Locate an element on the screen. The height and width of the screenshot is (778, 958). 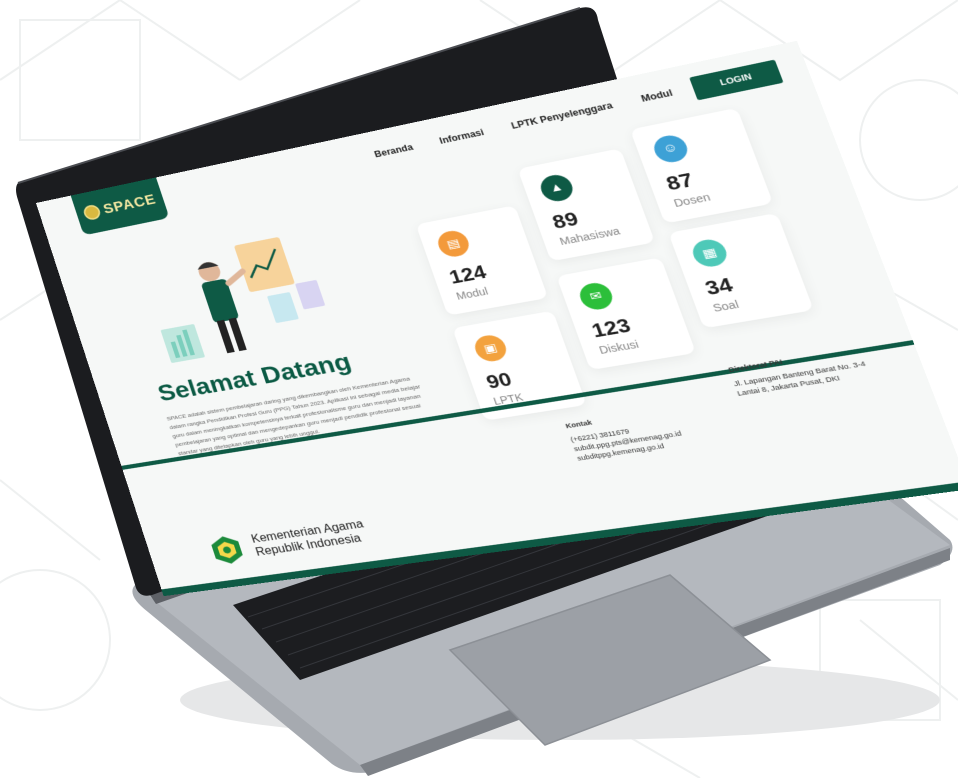
stat-value: 34 is located at coordinates (718, 286).